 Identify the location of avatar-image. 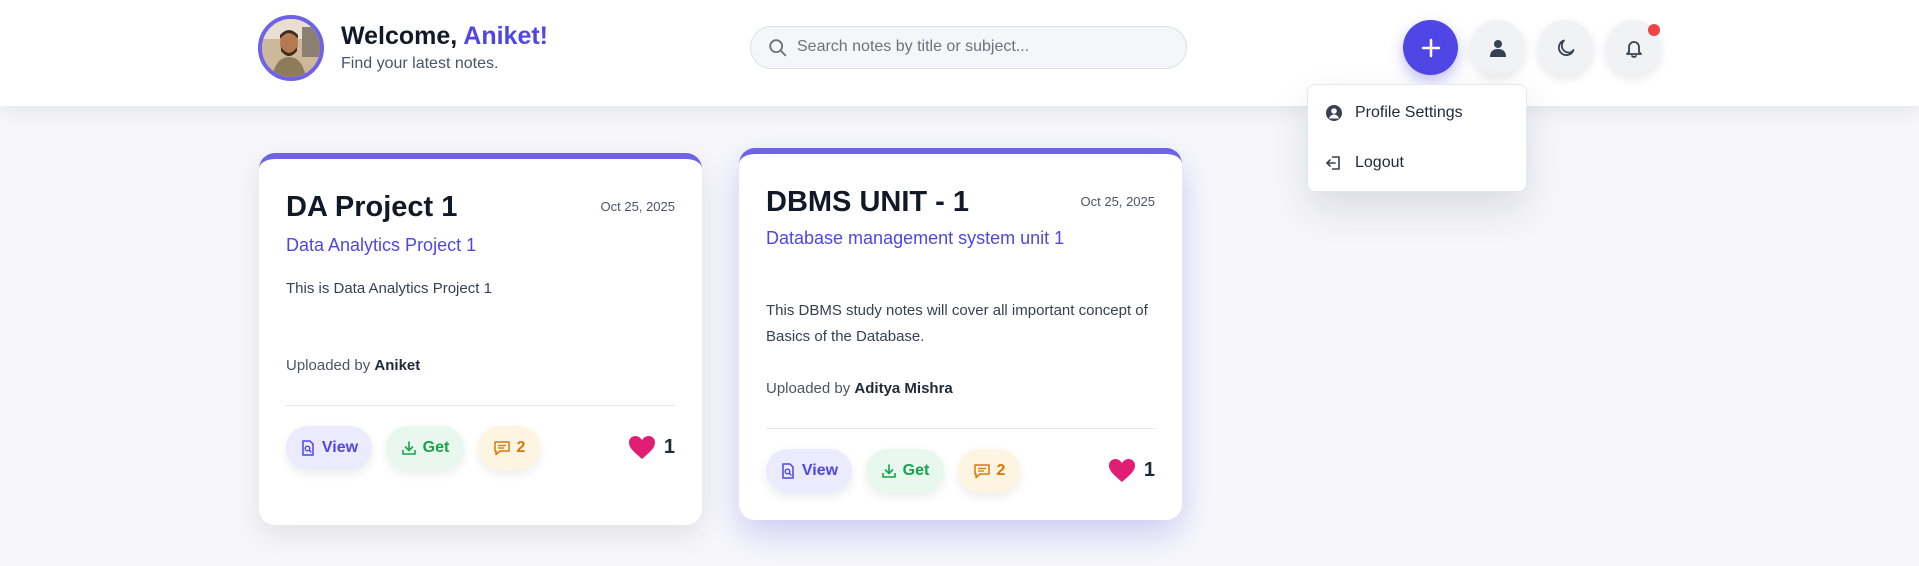
(291, 48).